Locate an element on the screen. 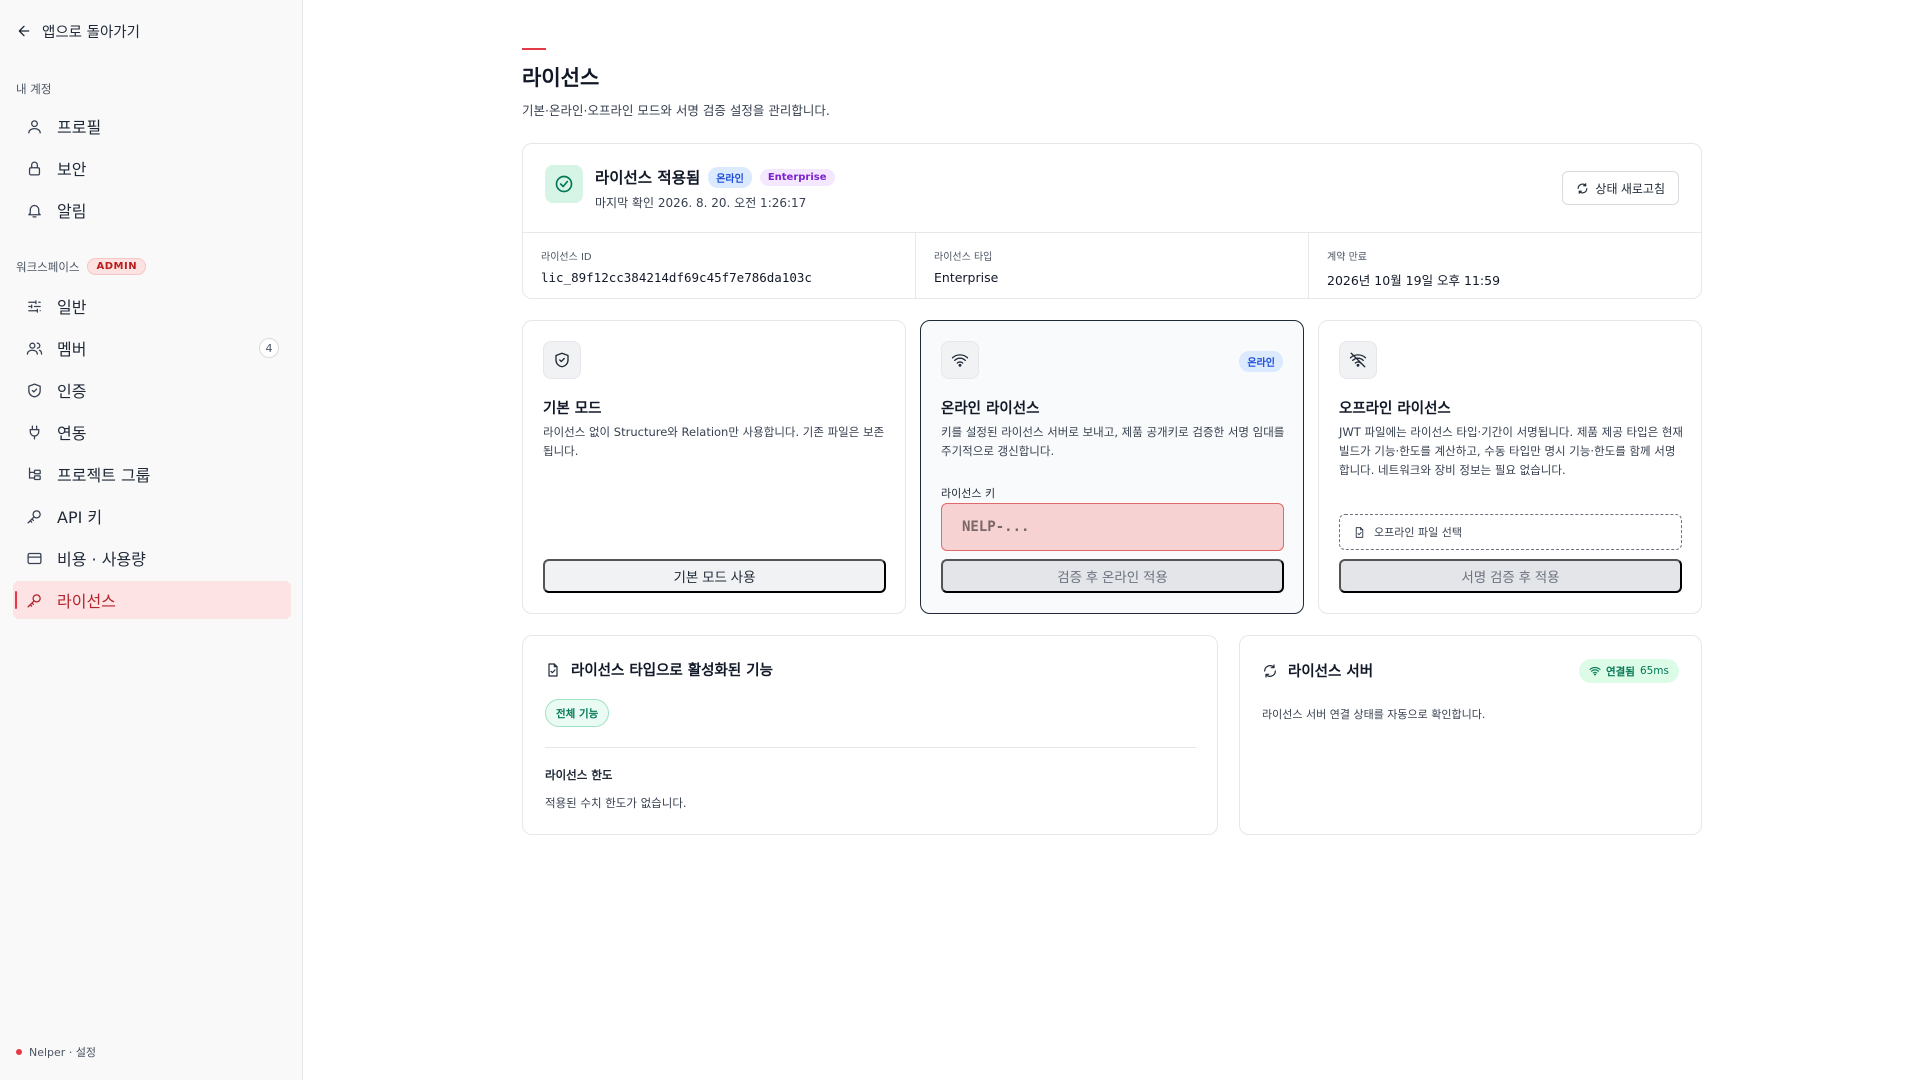 This screenshot has height=1080, width=1920. file-icon is located at coordinates (1359, 532).